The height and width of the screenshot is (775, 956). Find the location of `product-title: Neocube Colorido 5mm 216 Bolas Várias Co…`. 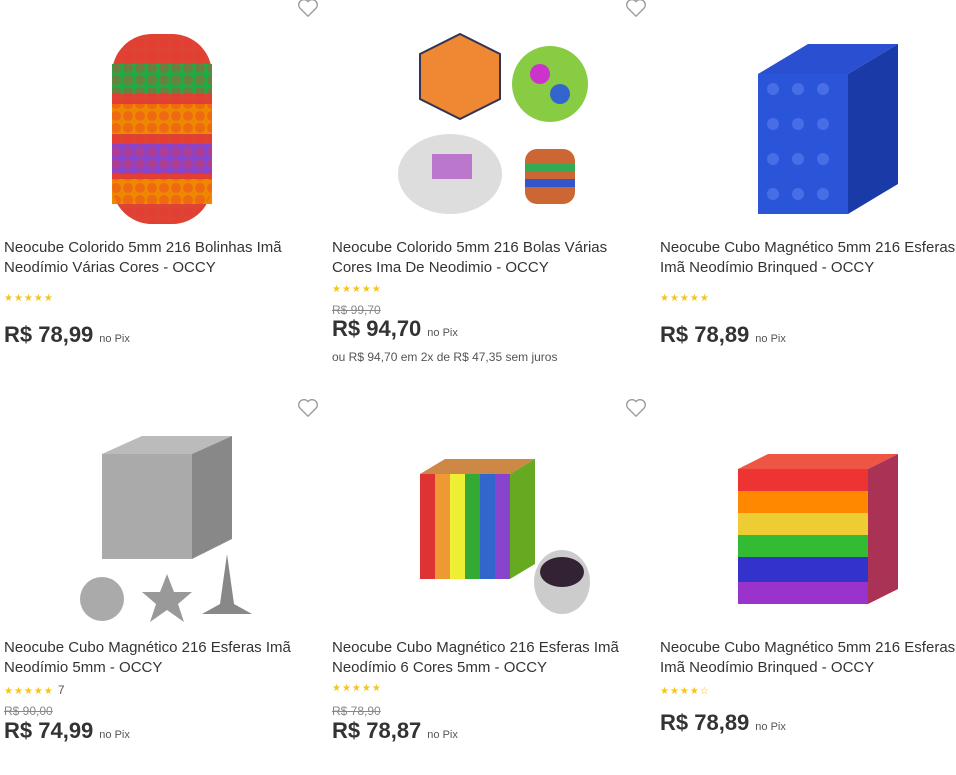

product-title: Neocube Colorido 5mm 216 Bolas Várias Co… is located at coordinates (487, 258).